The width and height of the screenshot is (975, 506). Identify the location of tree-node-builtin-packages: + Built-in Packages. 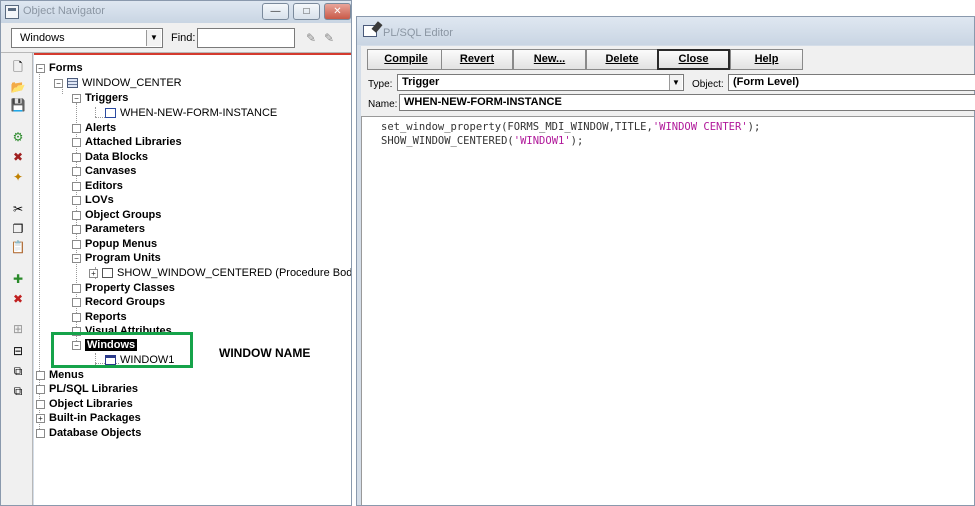
(88, 418).